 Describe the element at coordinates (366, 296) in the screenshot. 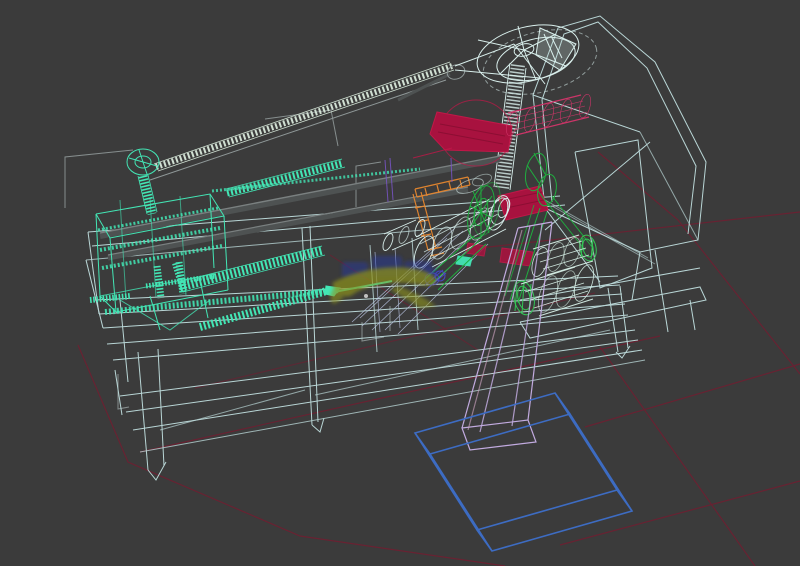

I see `watermark-speck` at that location.